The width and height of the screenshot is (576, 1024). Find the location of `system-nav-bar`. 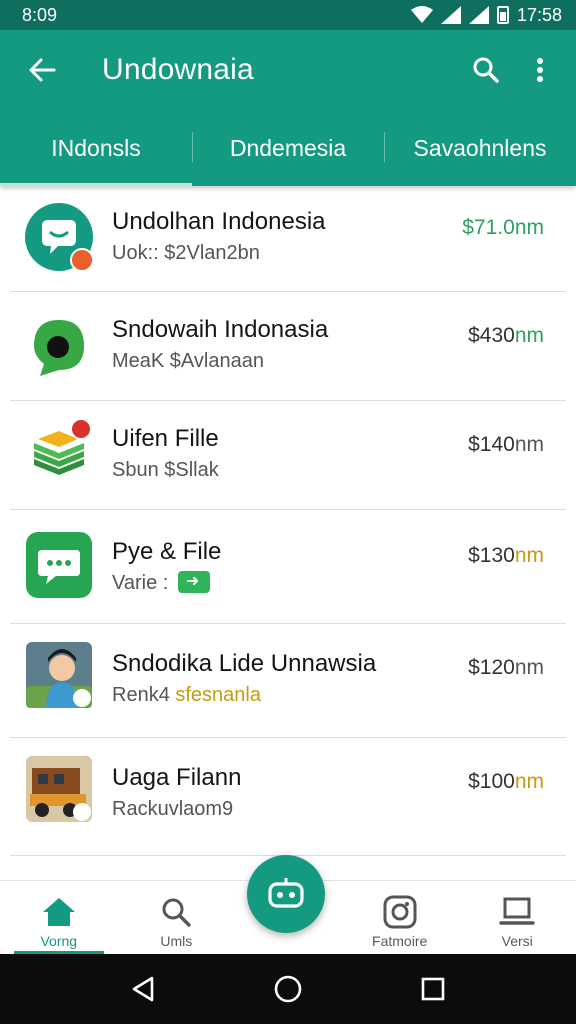

system-nav-bar is located at coordinates (288, 989).